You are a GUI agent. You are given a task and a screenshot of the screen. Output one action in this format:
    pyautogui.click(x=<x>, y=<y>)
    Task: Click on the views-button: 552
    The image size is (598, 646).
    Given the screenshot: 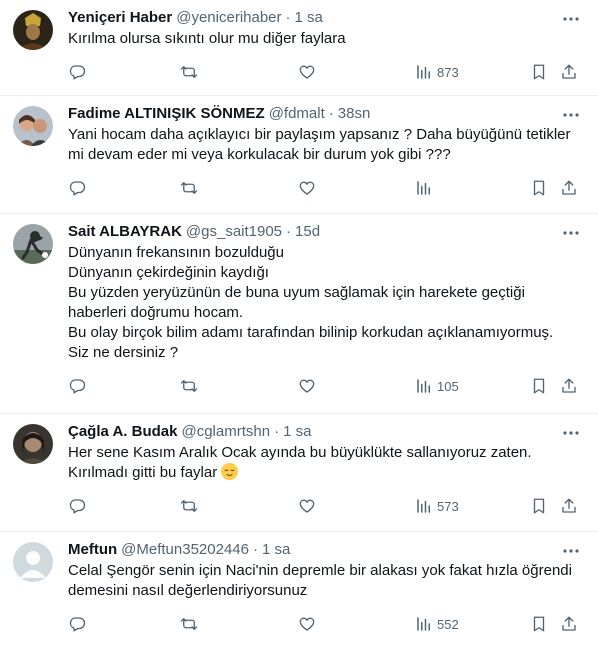 What is the action you would take?
    pyautogui.click(x=437, y=624)
    